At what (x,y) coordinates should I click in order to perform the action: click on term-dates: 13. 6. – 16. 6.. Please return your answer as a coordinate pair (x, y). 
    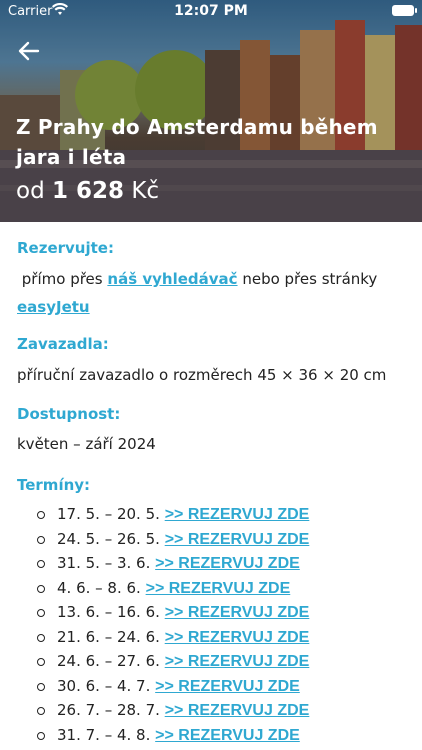
    Looking at the image, I should click on (108, 612).